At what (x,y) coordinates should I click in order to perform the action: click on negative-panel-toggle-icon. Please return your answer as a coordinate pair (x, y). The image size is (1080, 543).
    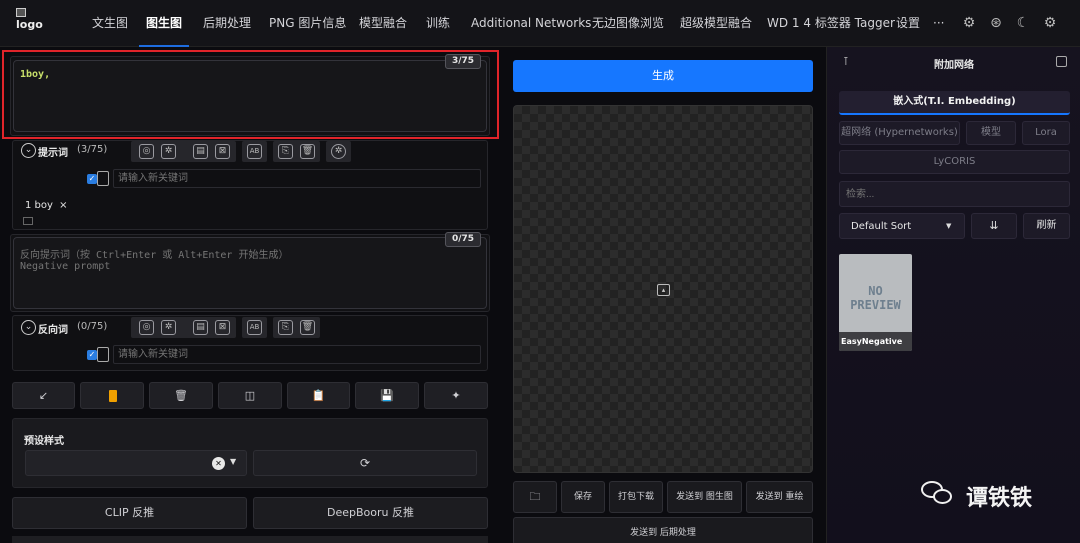
    Looking at the image, I should click on (103, 354).